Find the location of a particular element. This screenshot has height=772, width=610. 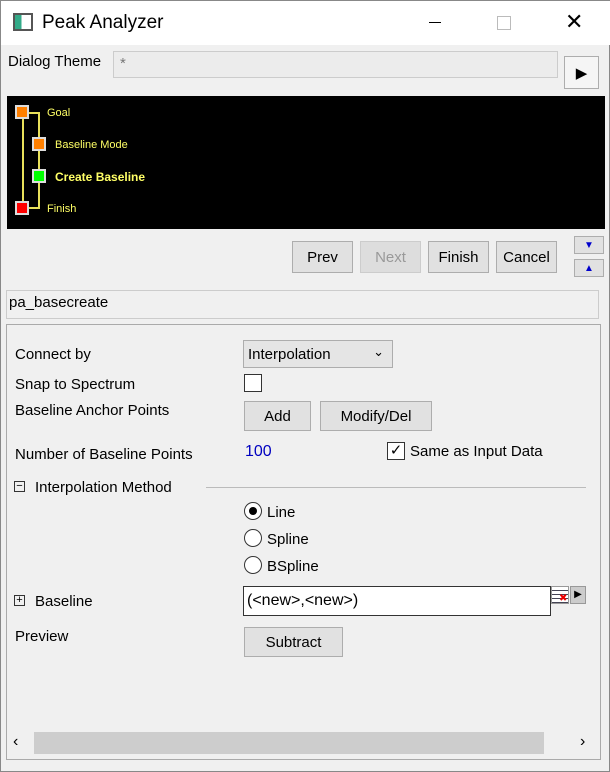

radio-bspline is located at coordinates (253, 565).